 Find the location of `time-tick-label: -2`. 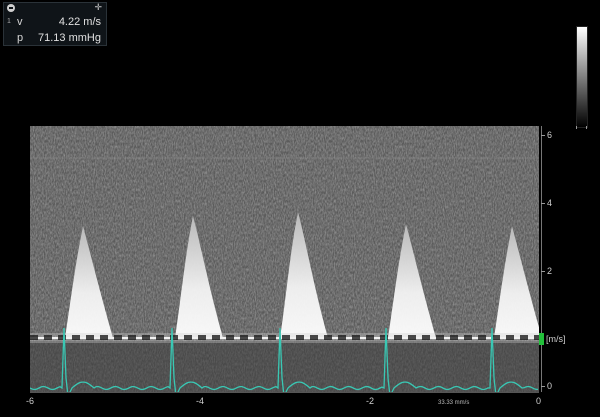

time-tick-label: -2 is located at coordinates (370, 401).